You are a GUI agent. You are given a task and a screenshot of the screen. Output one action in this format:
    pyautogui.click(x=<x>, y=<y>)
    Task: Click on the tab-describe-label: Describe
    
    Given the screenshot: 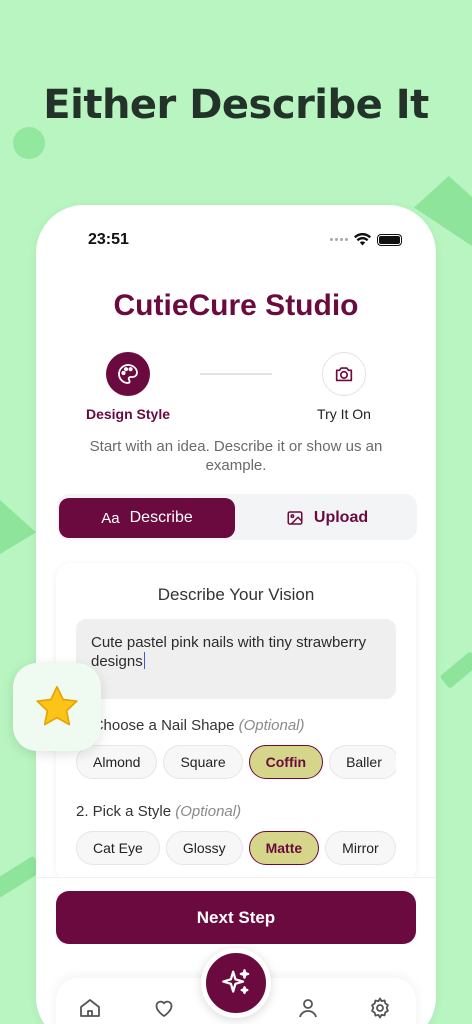 What is the action you would take?
    pyautogui.click(x=161, y=517)
    